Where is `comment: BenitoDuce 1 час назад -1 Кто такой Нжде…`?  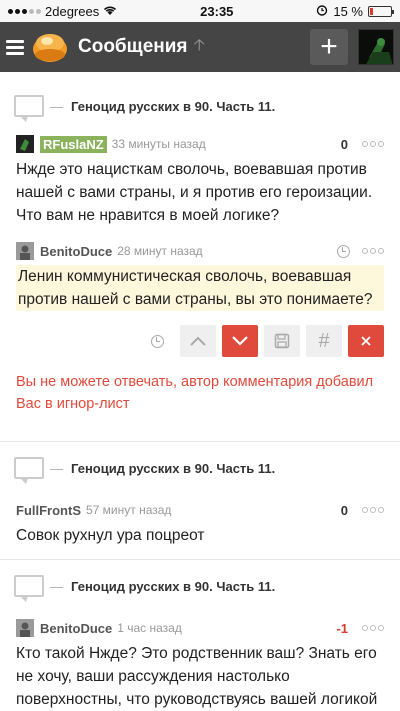
comment: BenitoDuce 1 час назад -1 Кто такой Нжде… is located at coordinates (200, 664).